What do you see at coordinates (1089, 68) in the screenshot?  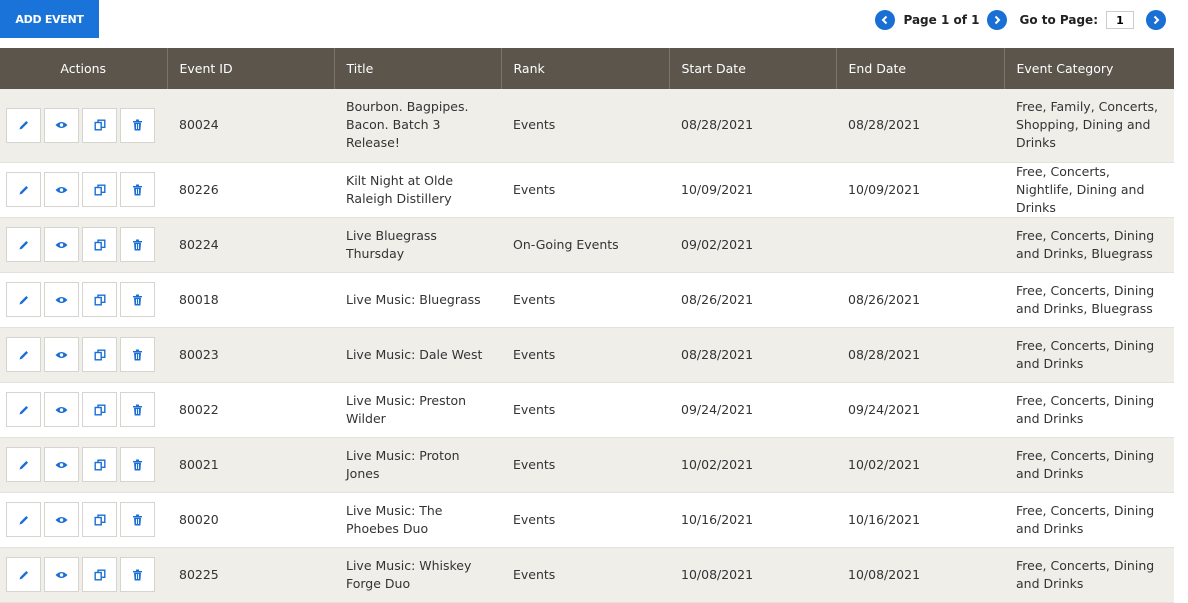 I see `col-header-event-category: Event Category` at bounding box center [1089, 68].